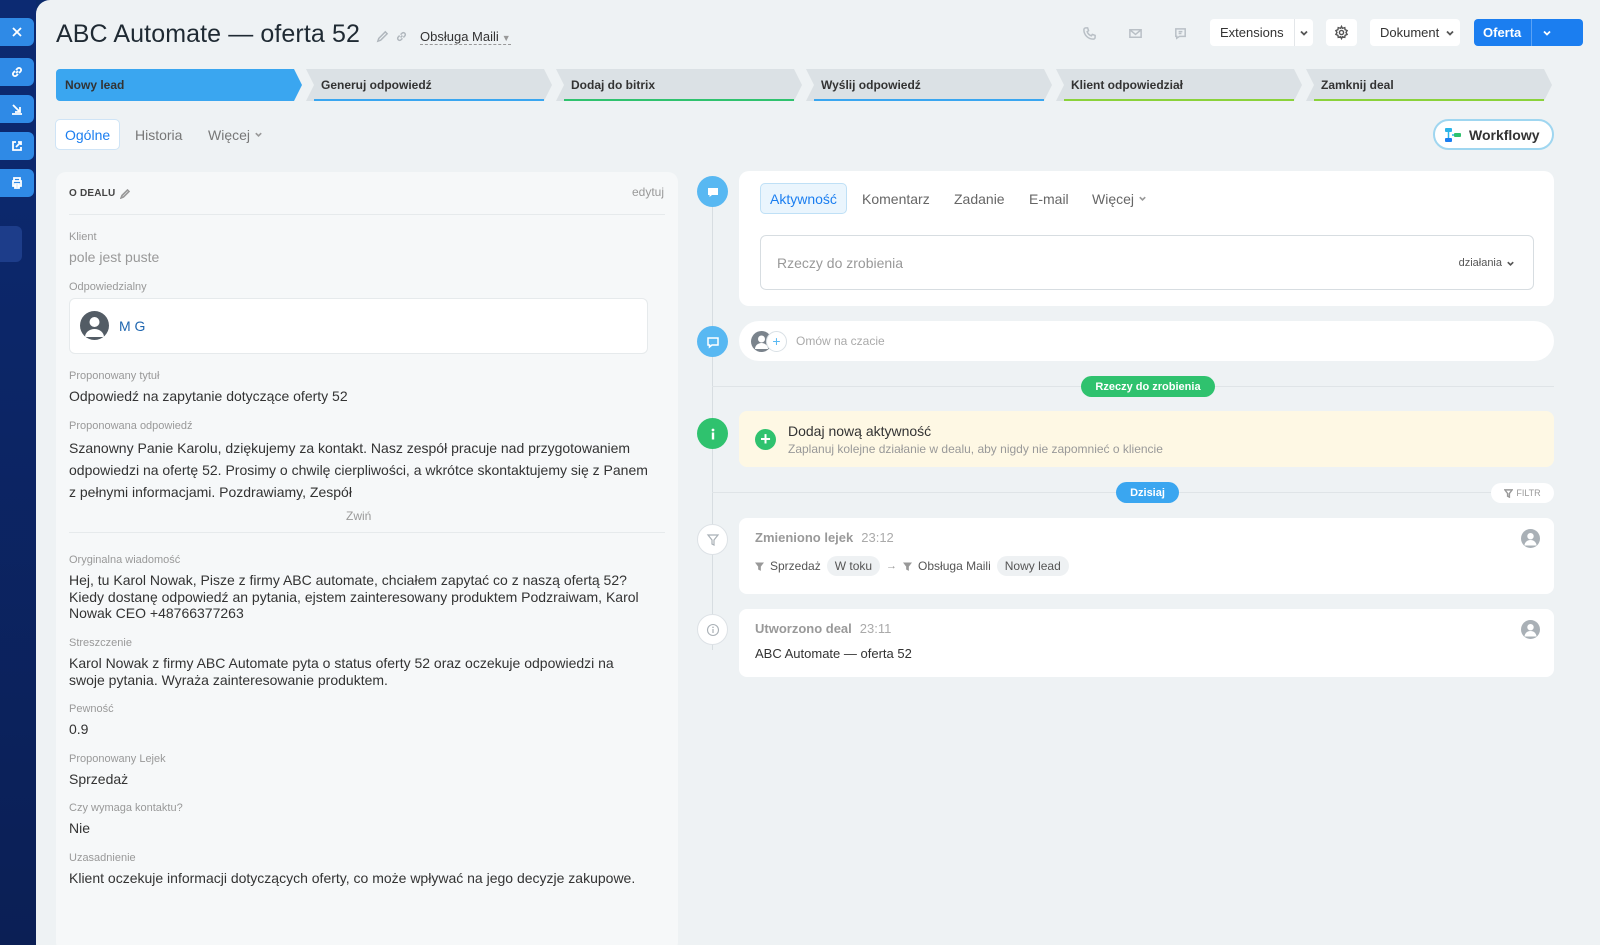  I want to click on stage-6: Zamknij deal, so click(1429, 85).